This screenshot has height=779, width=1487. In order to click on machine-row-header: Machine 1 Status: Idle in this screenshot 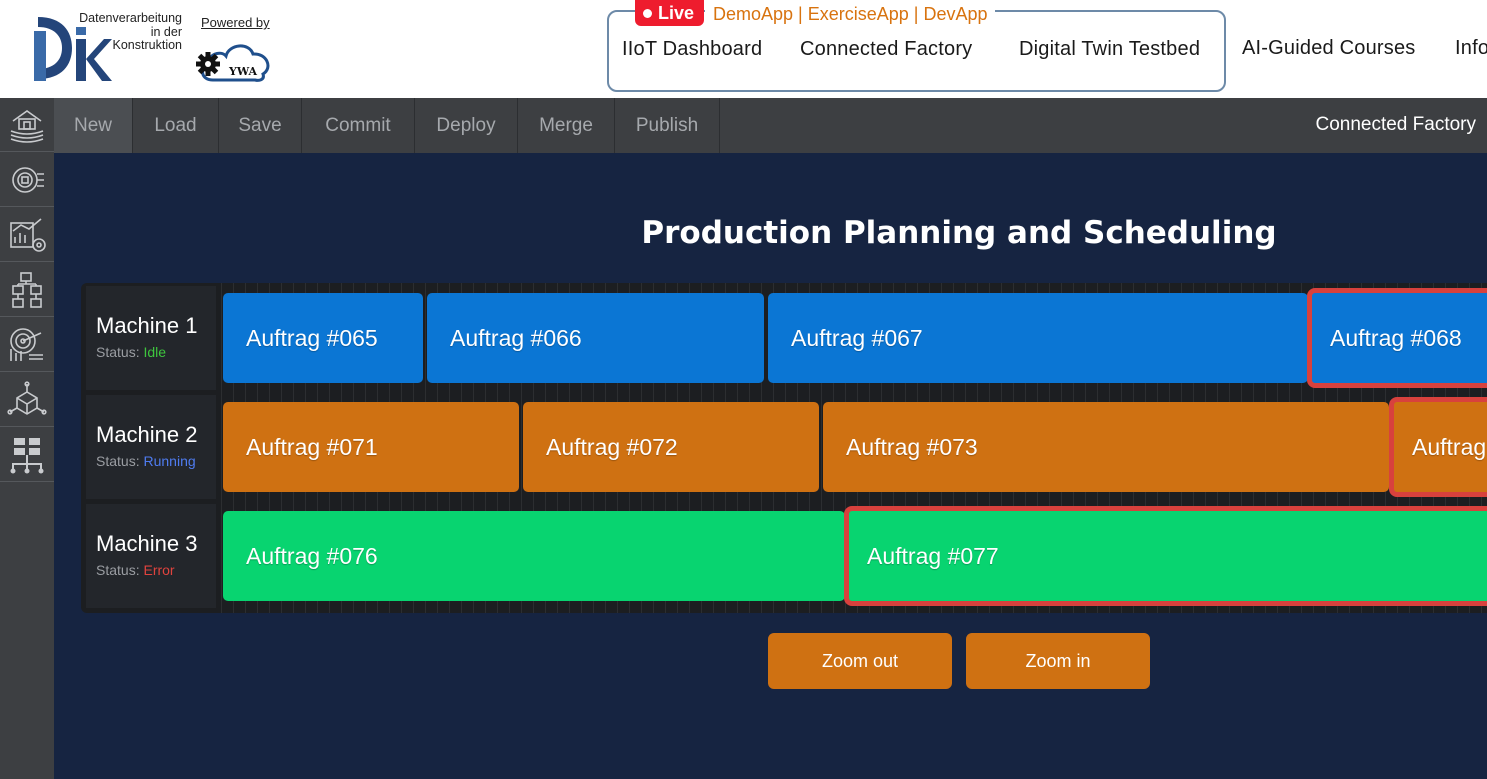, I will do `click(151, 338)`.